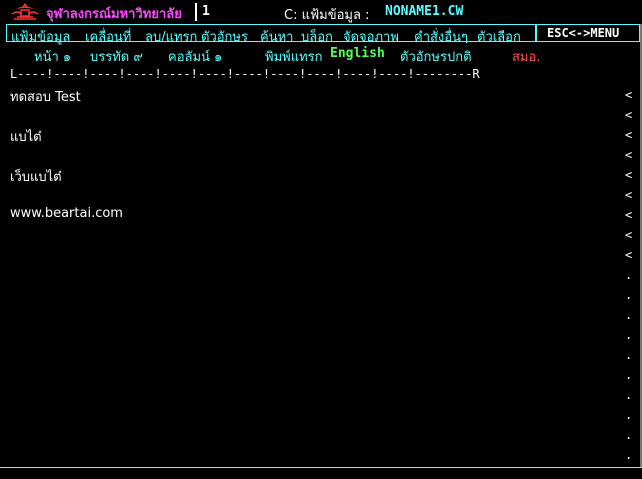  Describe the element at coordinates (66, 213) in the screenshot. I see `document-line: www.beartai.com` at that location.